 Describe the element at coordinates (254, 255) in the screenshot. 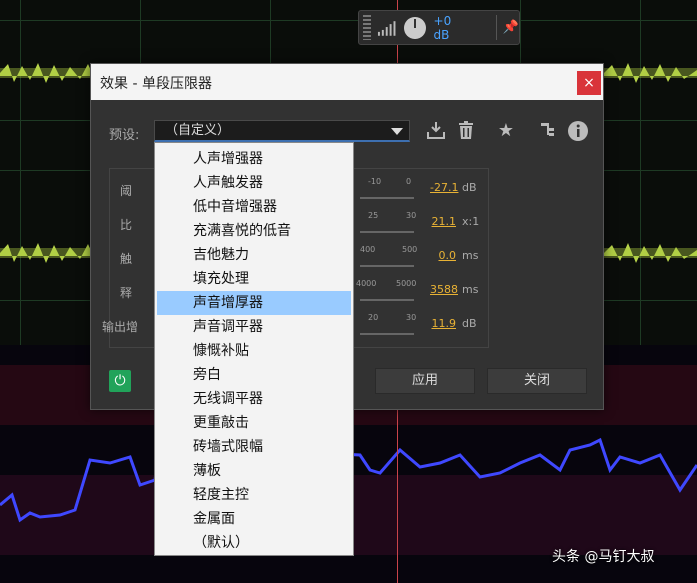

I see `preset-menu-item: 吉他魅力` at that location.